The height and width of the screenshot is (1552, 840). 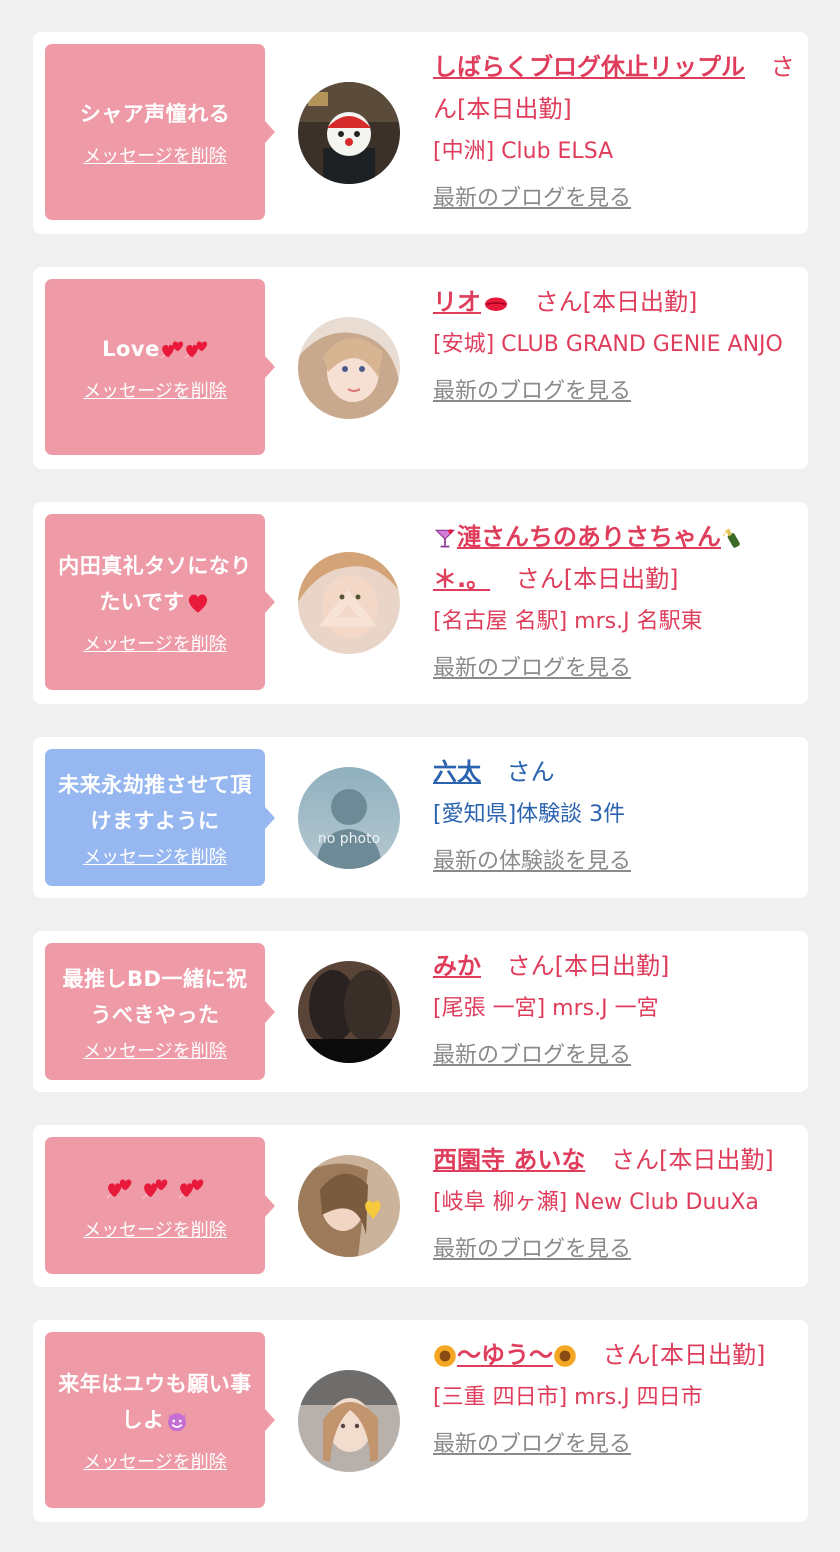 I want to click on review-count: [愛知県]体験談 3件, so click(x=529, y=814).